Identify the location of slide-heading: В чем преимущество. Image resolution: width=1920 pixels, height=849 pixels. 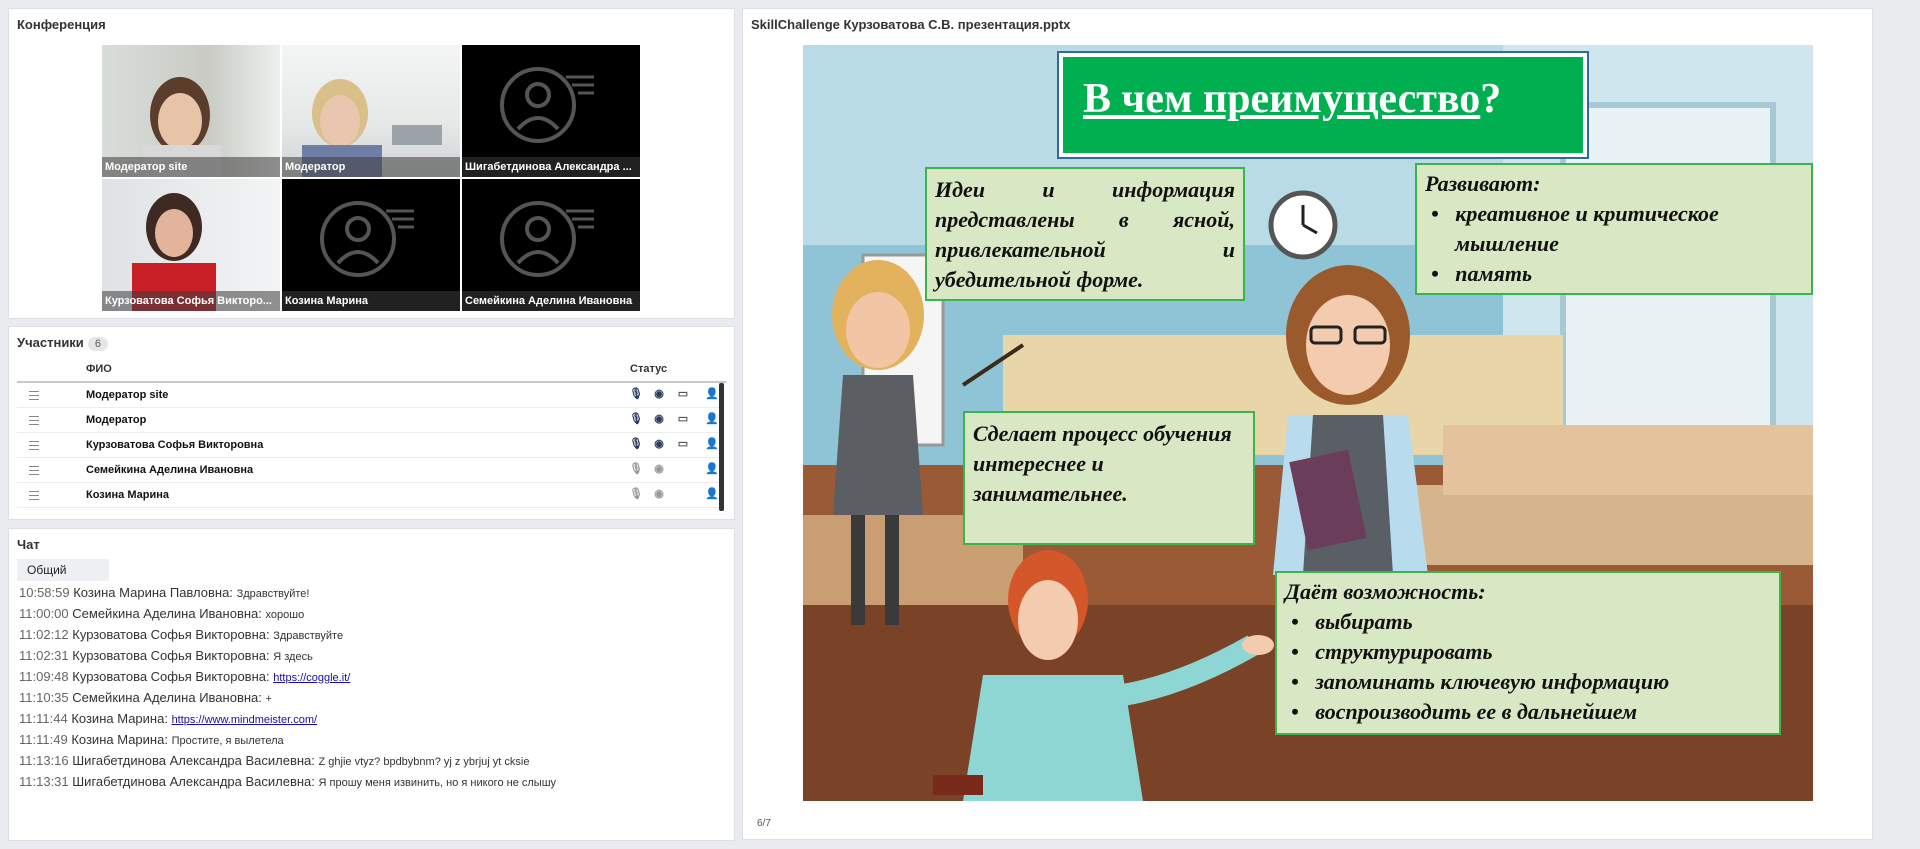
(1282, 99).